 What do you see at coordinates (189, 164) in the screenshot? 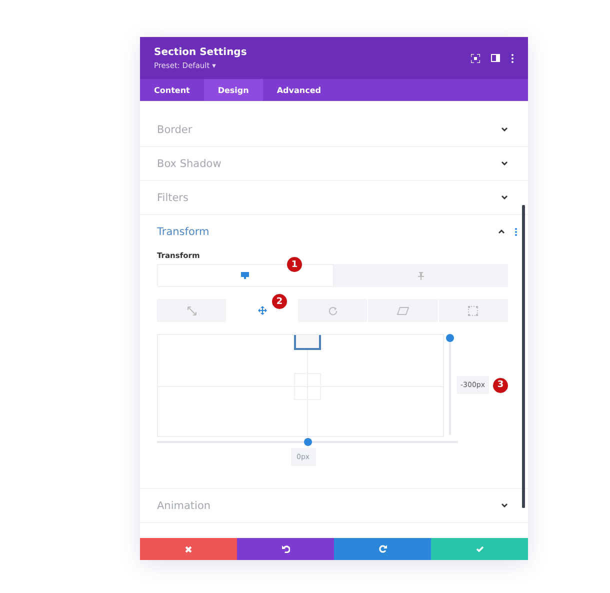
I see `section-title: Box Shadow` at bounding box center [189, 164].